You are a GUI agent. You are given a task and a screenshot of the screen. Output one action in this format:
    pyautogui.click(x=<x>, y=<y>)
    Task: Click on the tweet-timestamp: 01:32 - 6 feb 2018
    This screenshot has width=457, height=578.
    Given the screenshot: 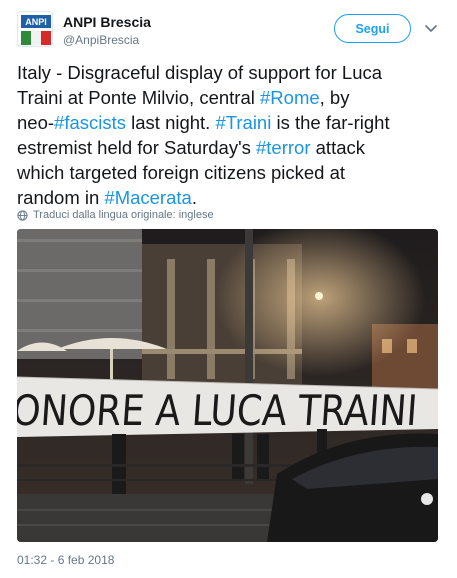 What is the action you would take?
    pyautogui.click(x=65, y=560)
    